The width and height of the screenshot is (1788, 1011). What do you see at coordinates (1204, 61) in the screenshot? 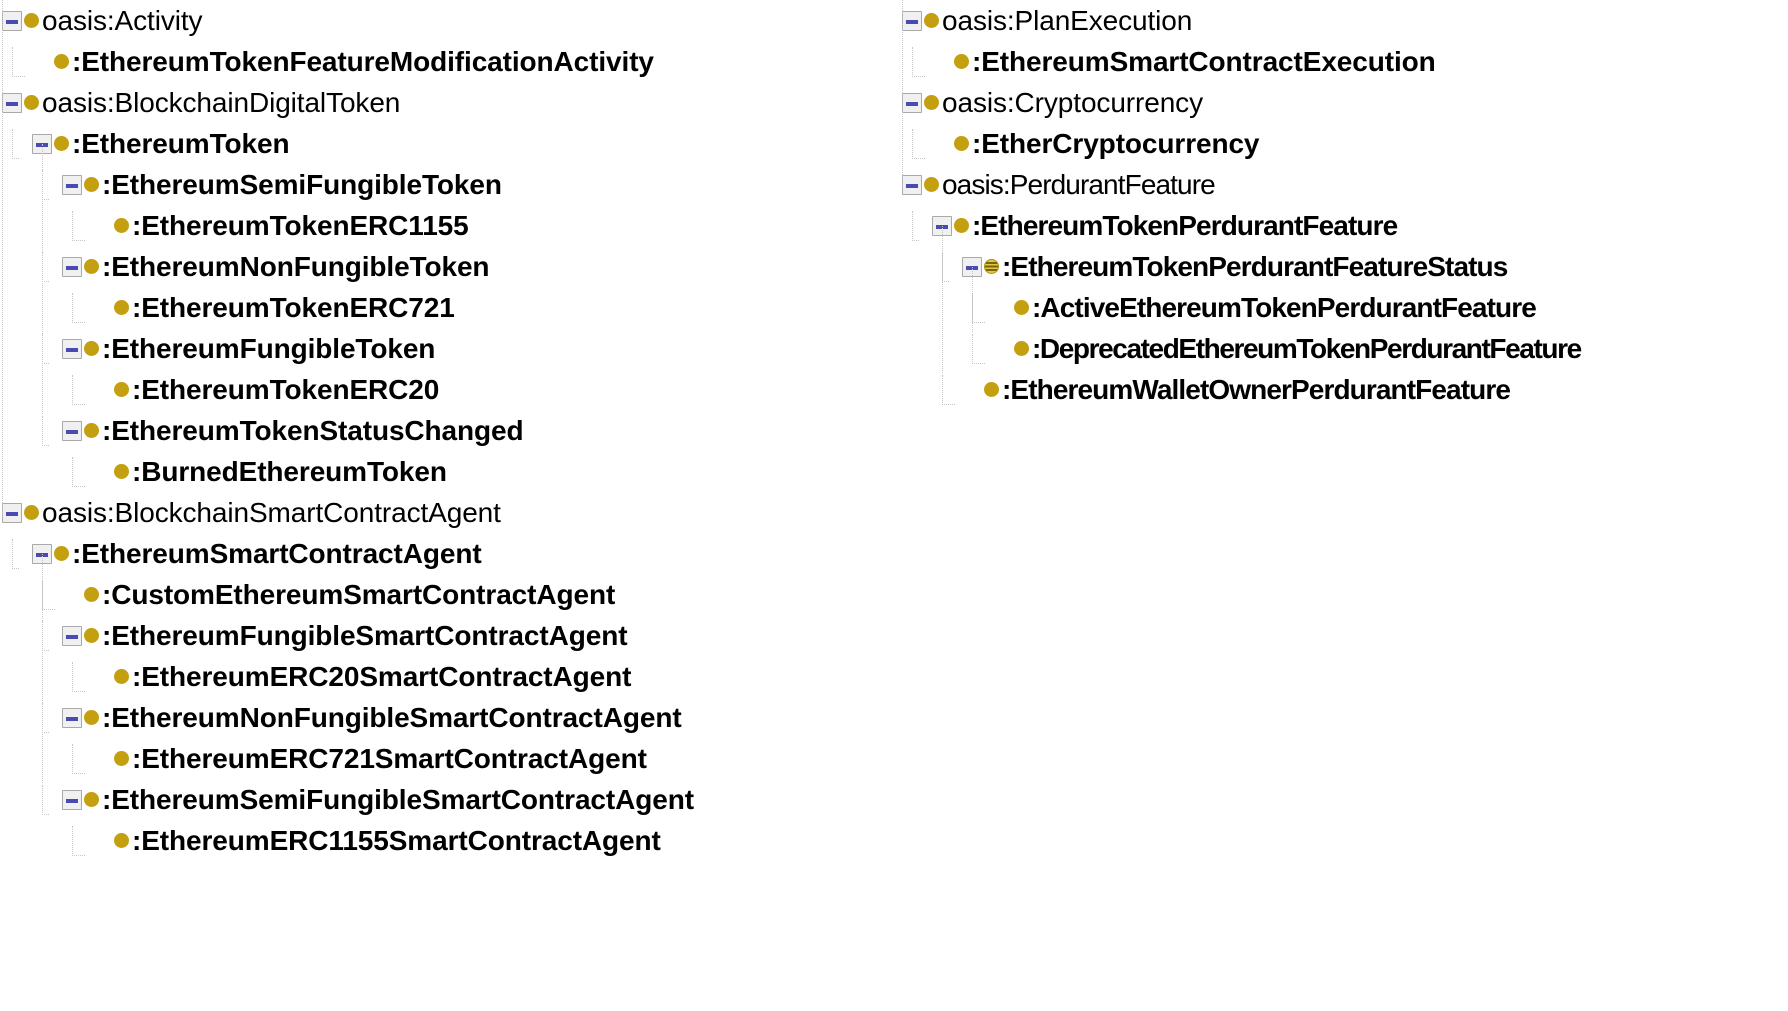
I see `tree-row-label: :EthereumSmartContractExecution` at bounding box center [1204, 61].